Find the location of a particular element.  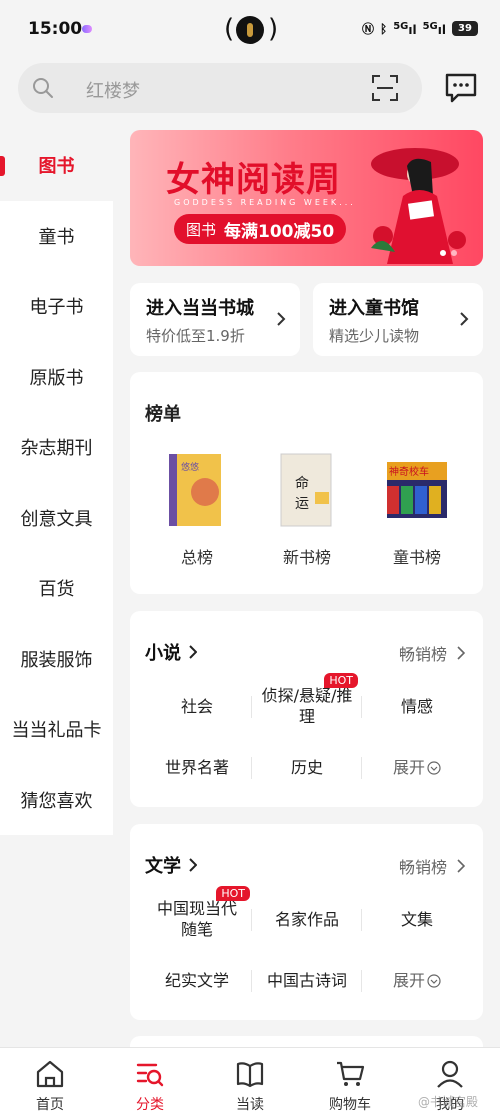

sidebar-item-general-goods: 百货 is located at coordinates (56, 588).